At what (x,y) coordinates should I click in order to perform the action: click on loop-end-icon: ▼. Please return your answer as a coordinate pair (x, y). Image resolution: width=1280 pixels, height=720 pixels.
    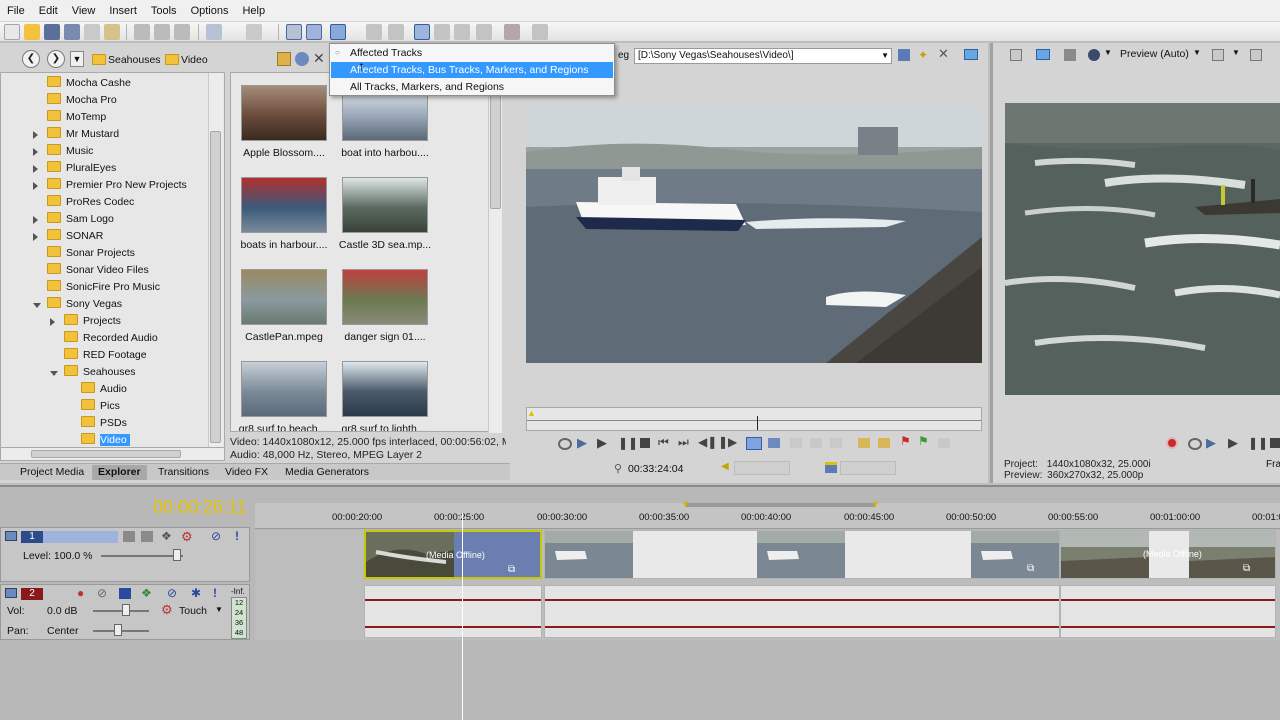
    Looking at the image, I should click on (875, 504).